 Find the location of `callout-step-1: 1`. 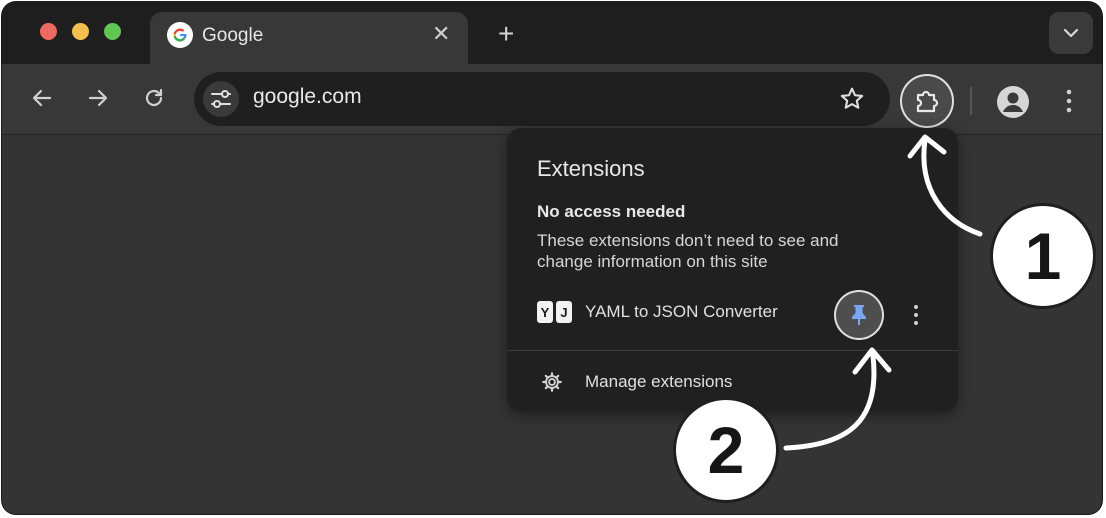

callout-step-1: 1 is located at coordinates (1043, 256).